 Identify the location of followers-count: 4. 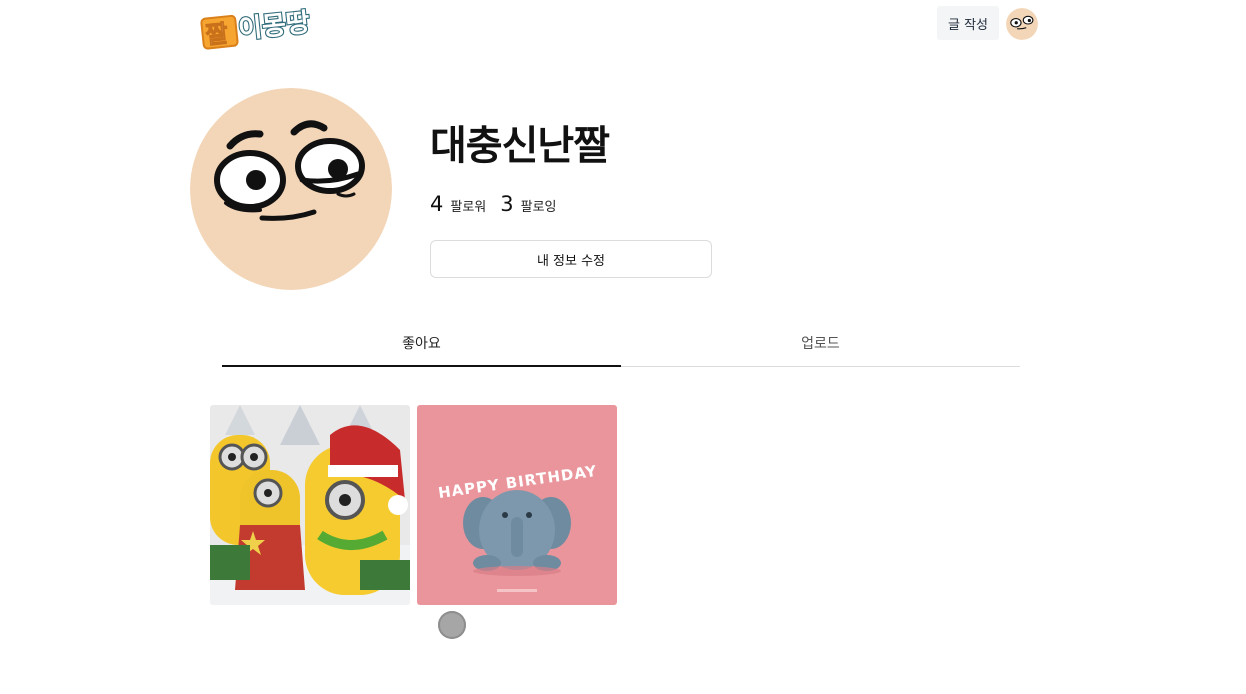
(436, 204).